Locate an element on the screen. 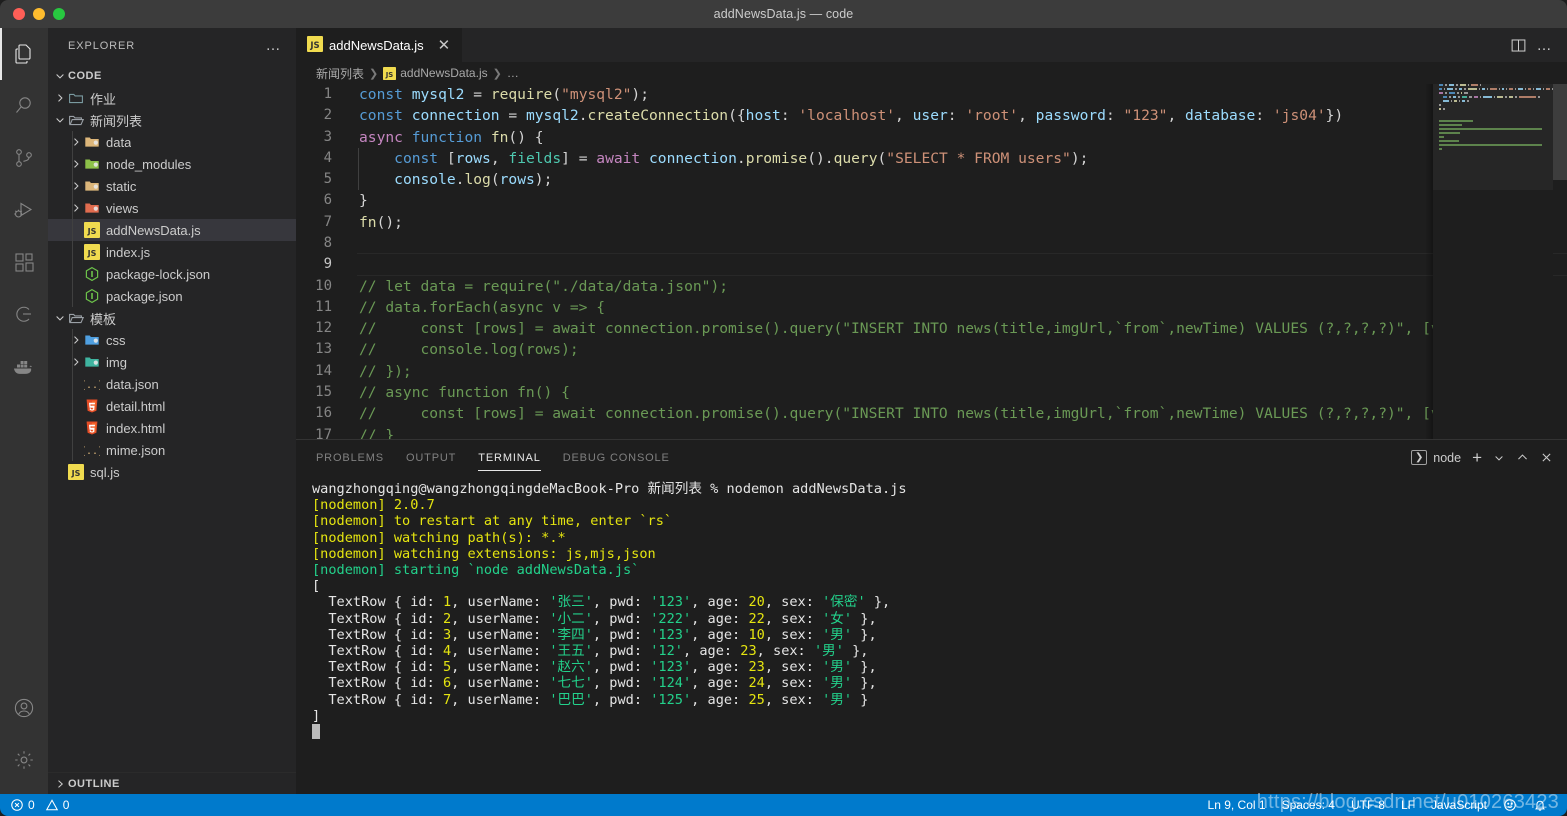  tree-item-css: css is located at coordinates (172, 340).